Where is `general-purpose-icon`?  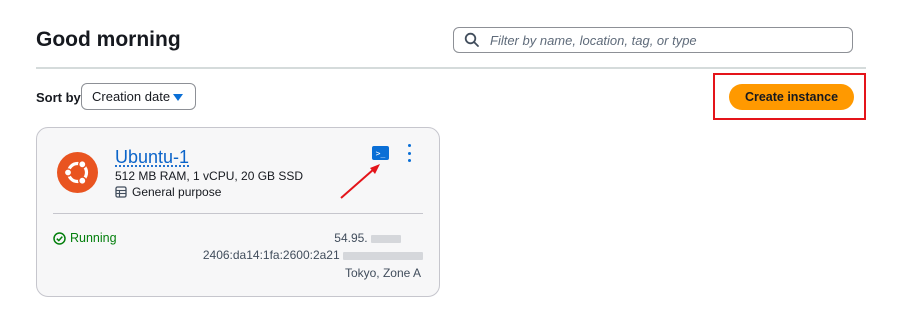
general-purpose-icon is located at coordinates (121, 192).